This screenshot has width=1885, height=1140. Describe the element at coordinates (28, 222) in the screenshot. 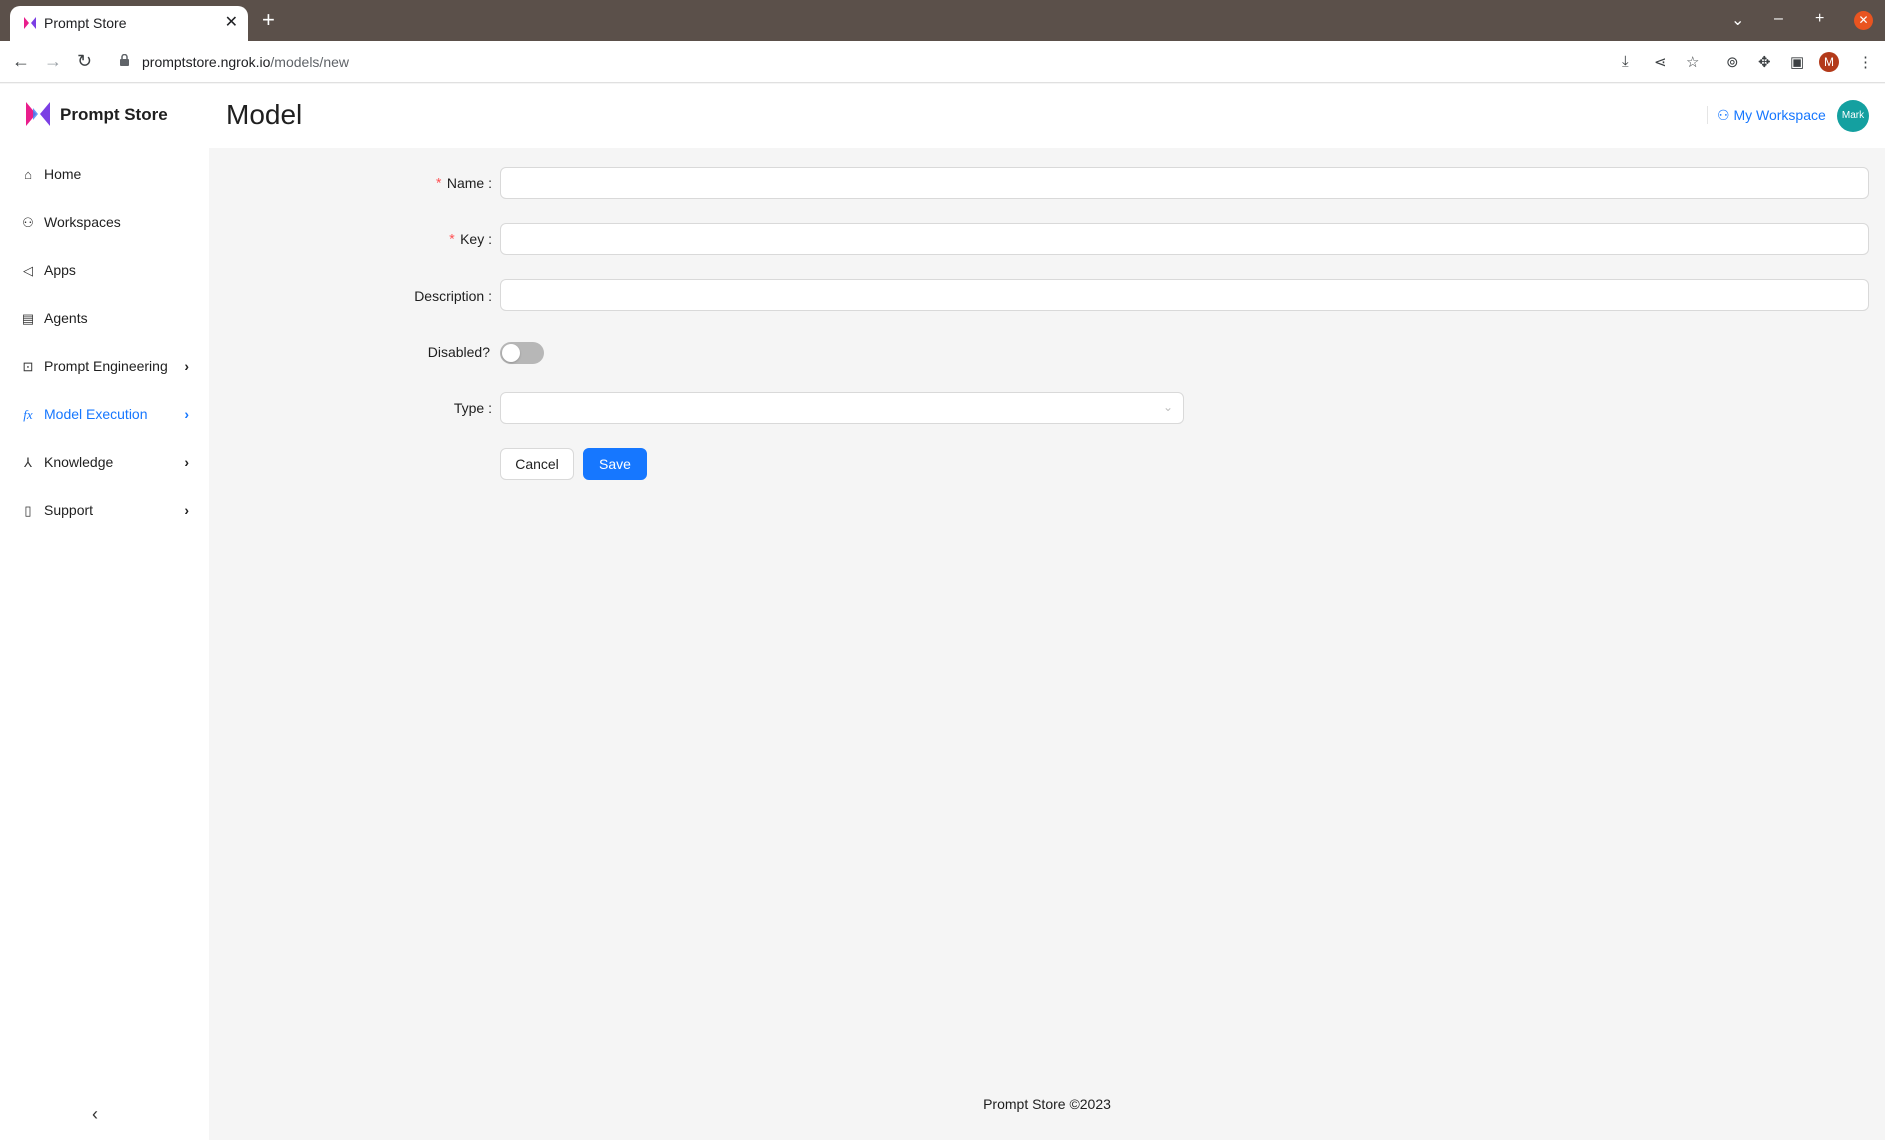

I see `workspaces-icon: ⚇` at that location.